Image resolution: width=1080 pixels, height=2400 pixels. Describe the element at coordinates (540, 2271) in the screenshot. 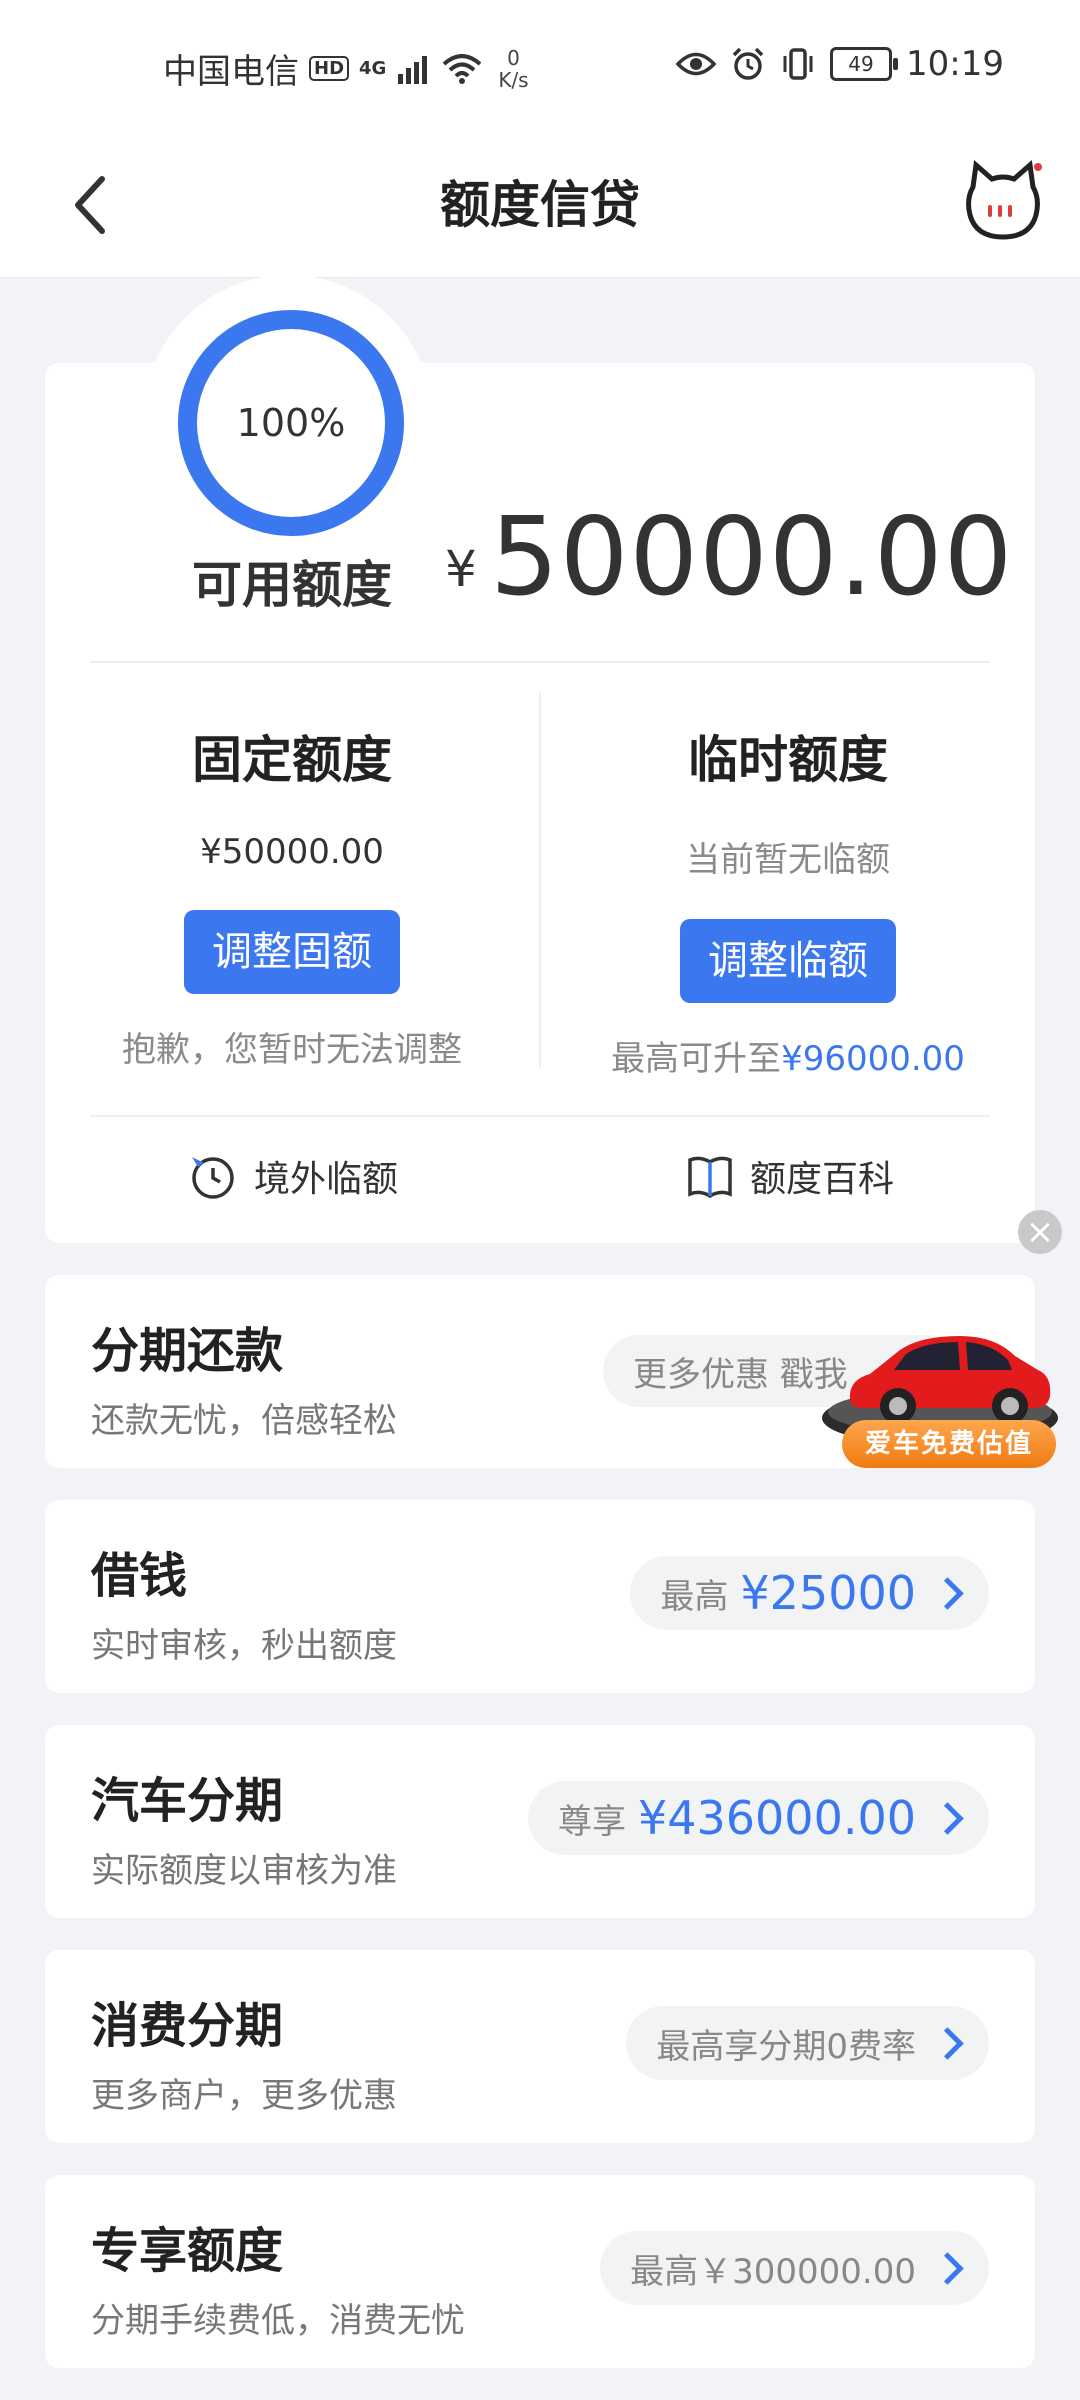

I see `product-row-exclusive-limit: 专享额度 分期手续费低，消费无忧 最高￥300000.00` at that location.